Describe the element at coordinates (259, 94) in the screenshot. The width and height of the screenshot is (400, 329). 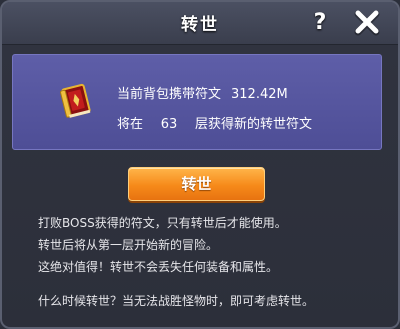
I see `carried-runes-value: 312.42M` at that location.